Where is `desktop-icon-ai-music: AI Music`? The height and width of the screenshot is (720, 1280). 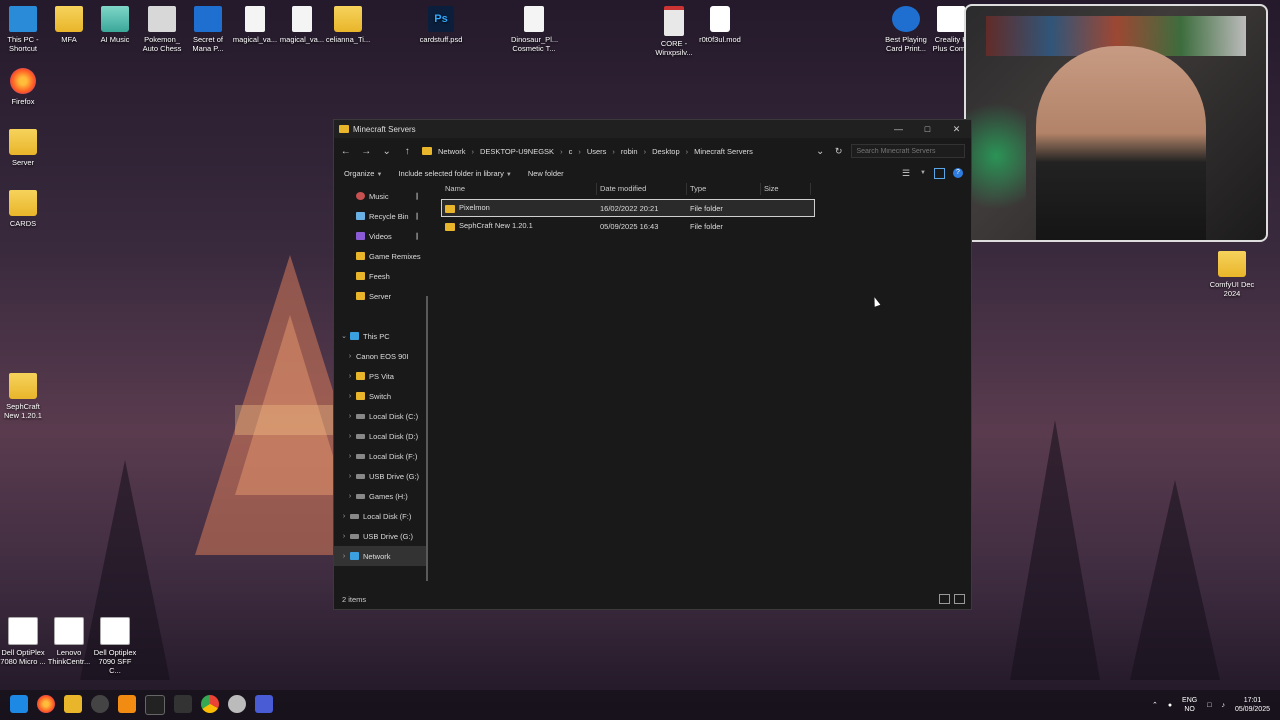 desktop-icon-ai-music: AI Music is located at coordinates (115, 25).